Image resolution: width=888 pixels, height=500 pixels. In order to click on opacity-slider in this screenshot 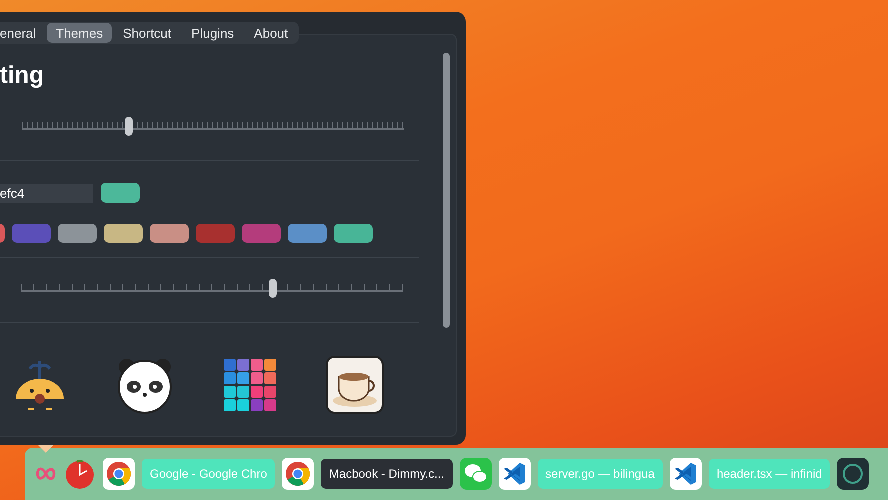, I will do `click(212, 288)`.